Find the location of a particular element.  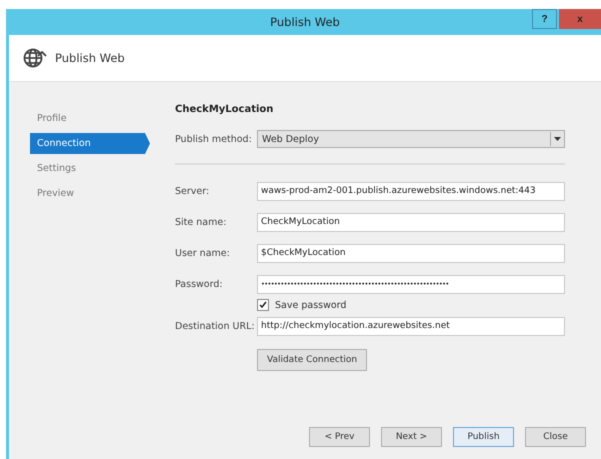

field-label: Password: is located at coordinates (199, 284).